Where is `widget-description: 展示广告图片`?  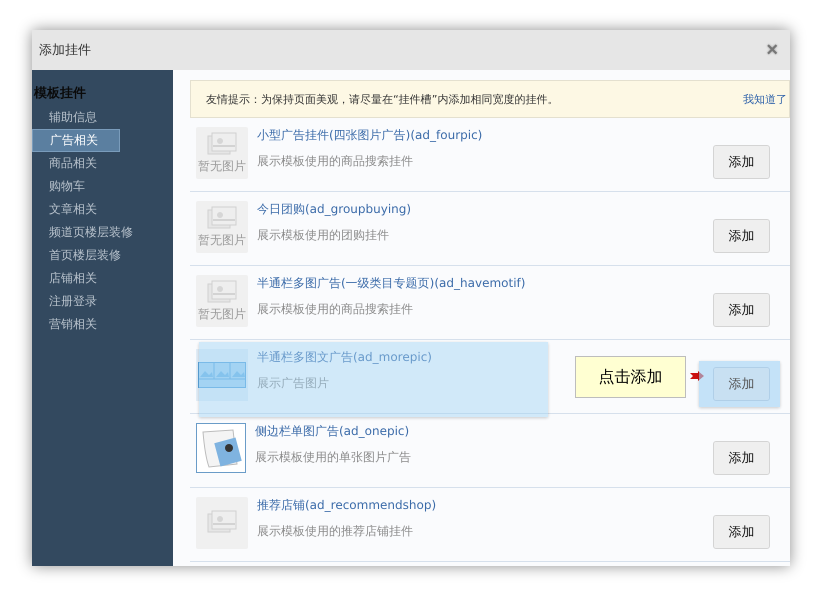
widget-description: 展示广告图片 is located at coordinates (293, 383).